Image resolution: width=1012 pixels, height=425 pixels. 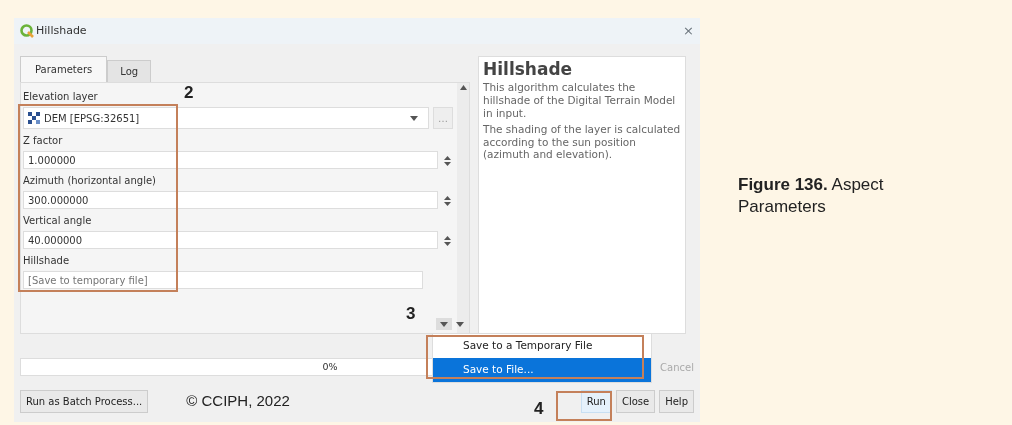 I want to click on help-title: Hillshade, so click(x=528, y=69).